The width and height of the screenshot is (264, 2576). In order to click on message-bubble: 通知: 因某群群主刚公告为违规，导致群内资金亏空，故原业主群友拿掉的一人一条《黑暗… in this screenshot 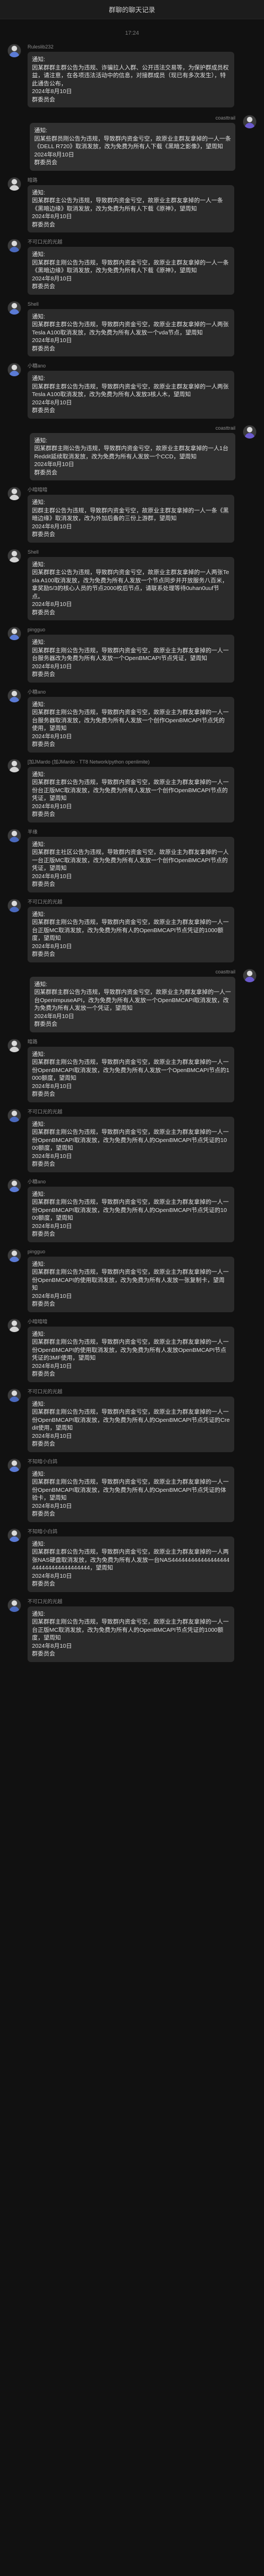, I will do `click(131, 271)`.